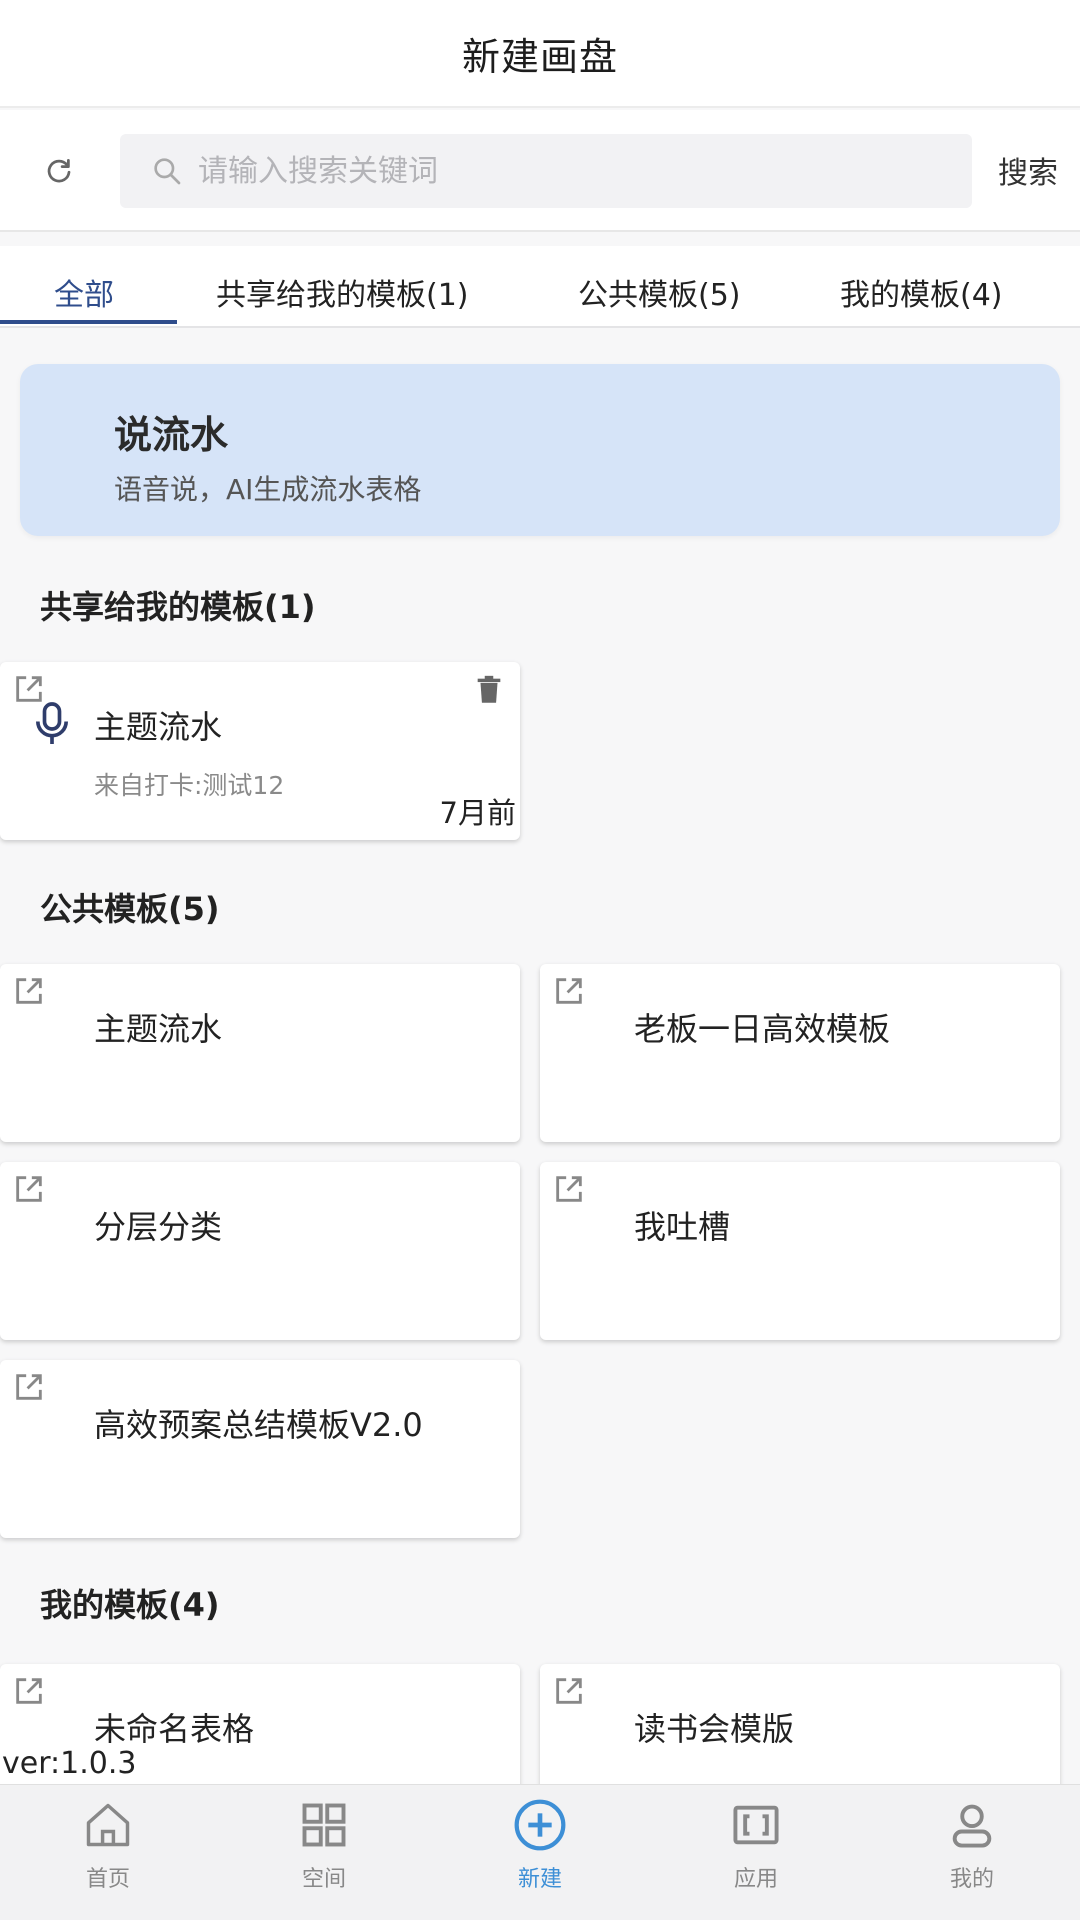  I want to click on microphone-icon, so click(52, 723).